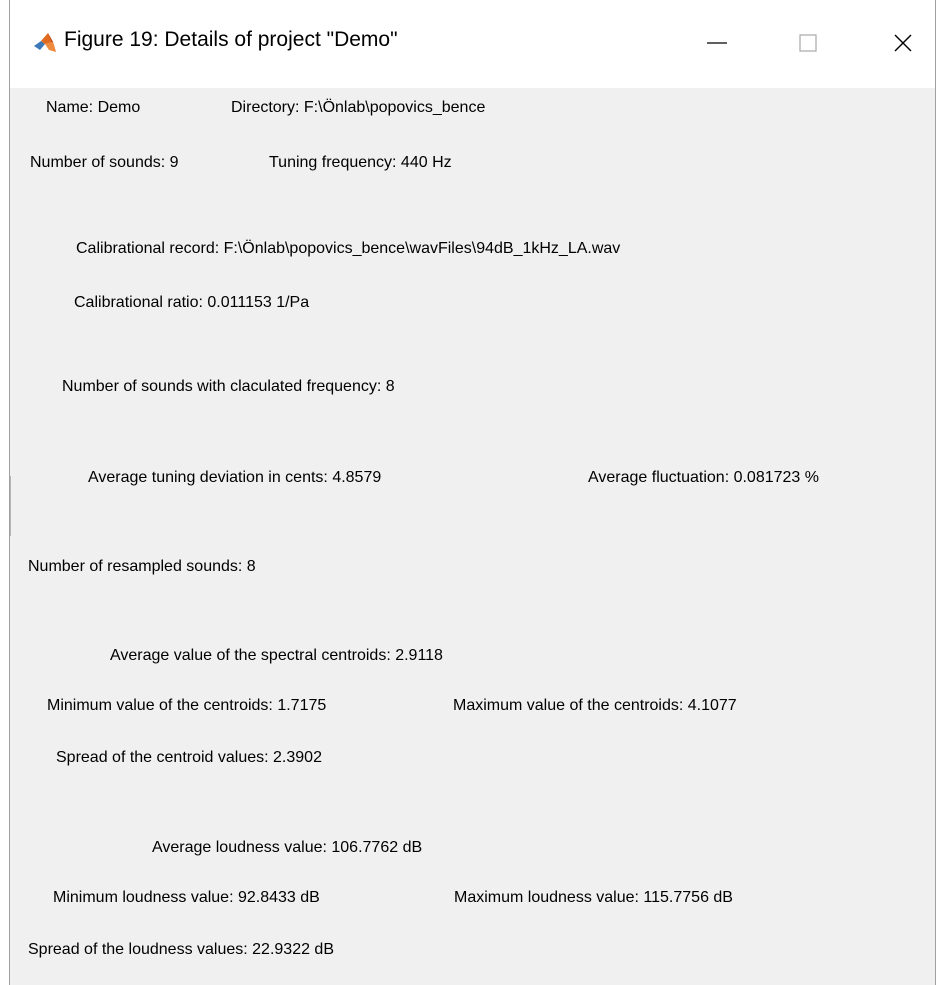 The image size is (937, 985). What do you see at coordinates (93, 107) in the screenshot?
I see `project-name-text: Name: Demo` at bounding box center [93, 107].